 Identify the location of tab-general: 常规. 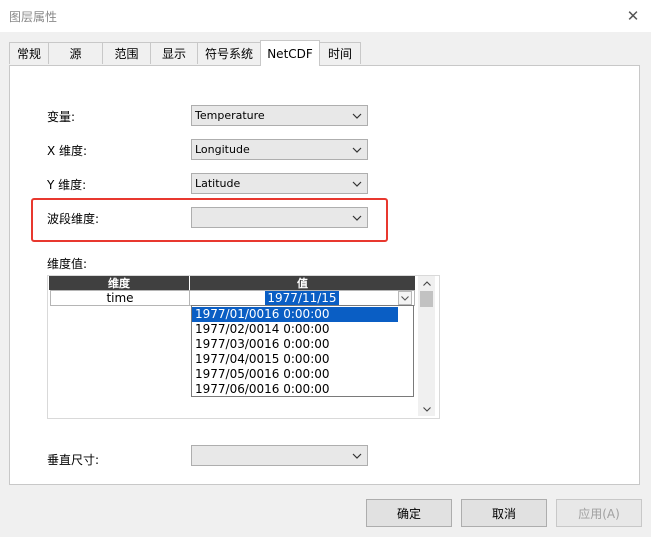
(29, 53).